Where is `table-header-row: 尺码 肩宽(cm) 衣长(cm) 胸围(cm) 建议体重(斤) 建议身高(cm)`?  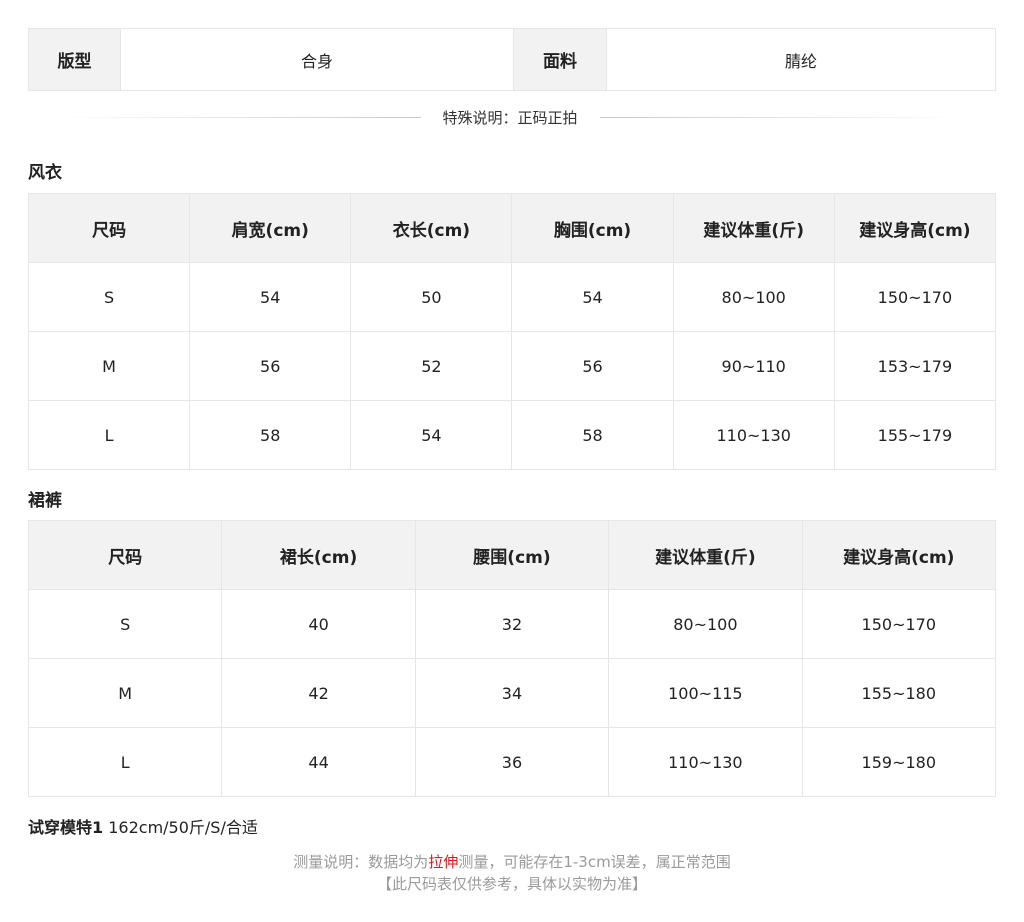
table-header-row: 尺码 肩宽(cm) 衣长(cm) 胸围(cm) 建议体重(斤) 建议身高(cm) is located at coordinates (512, 228).